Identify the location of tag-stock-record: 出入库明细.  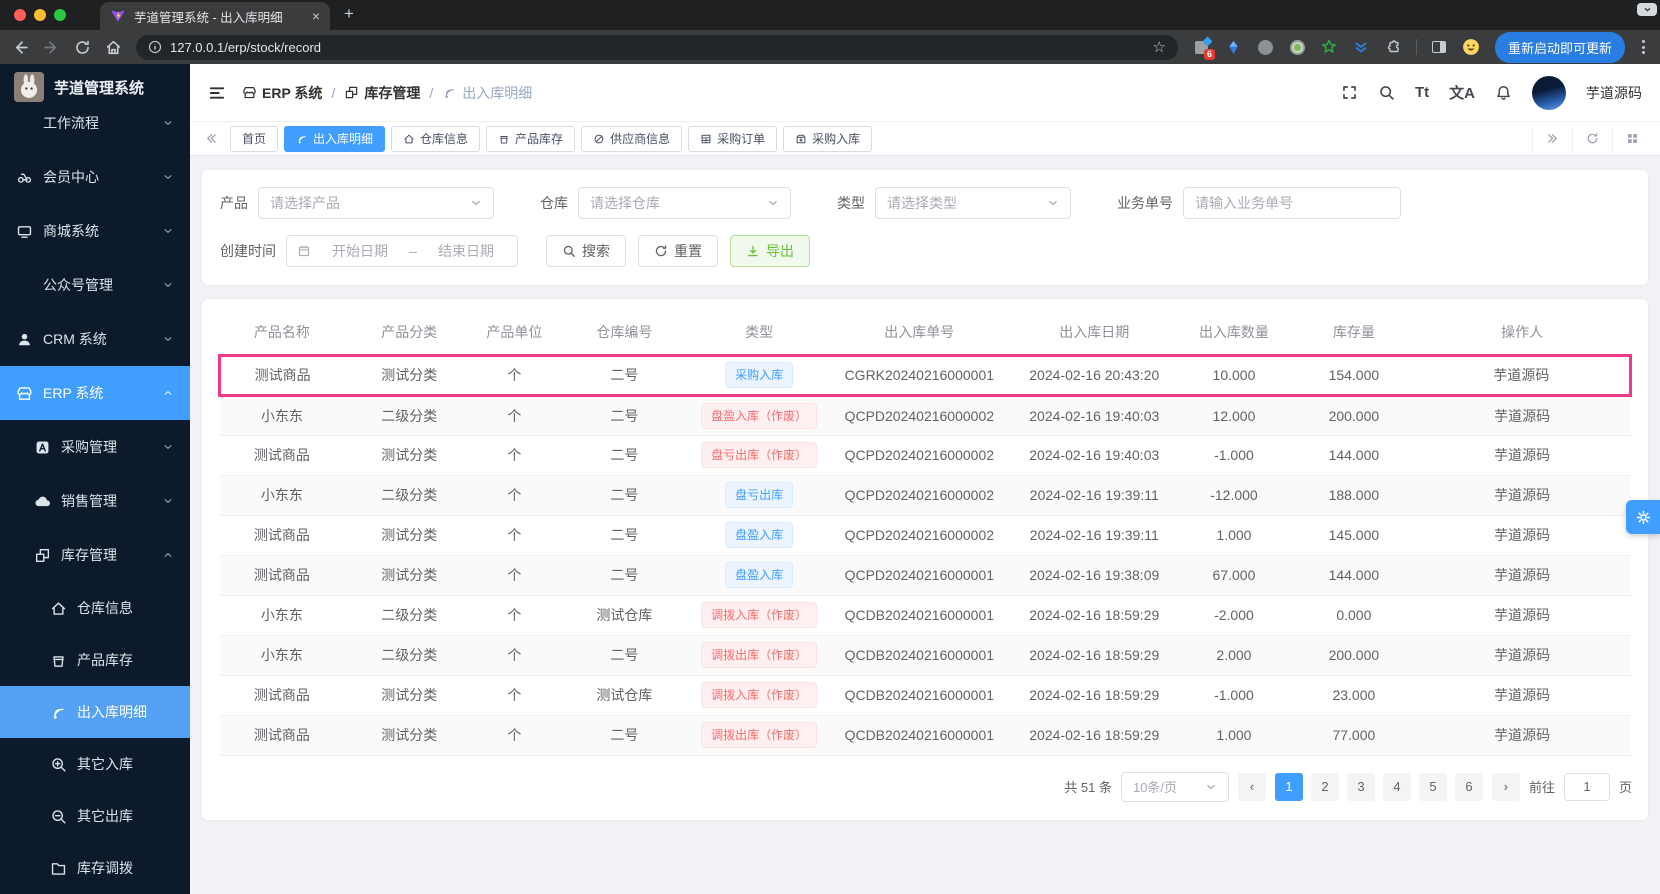
(335, 138).